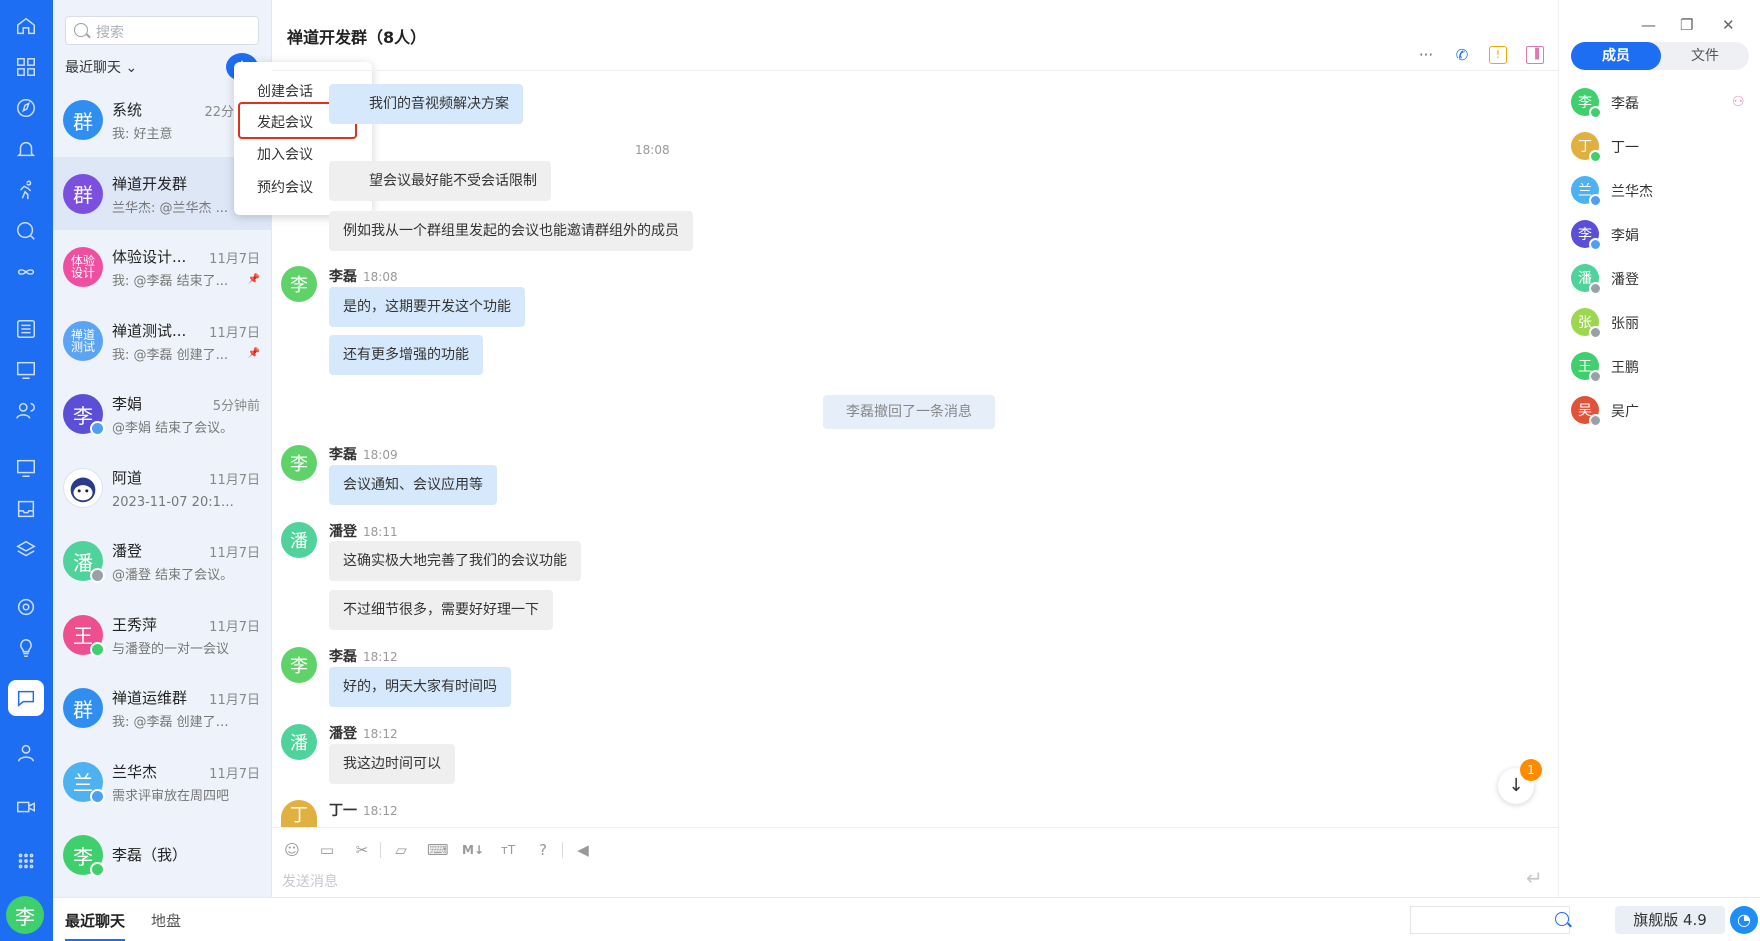  I want to click on bottom-bar: 最近聊天 地盘 旗舰版 4.9 ◔, so click(906, 919).